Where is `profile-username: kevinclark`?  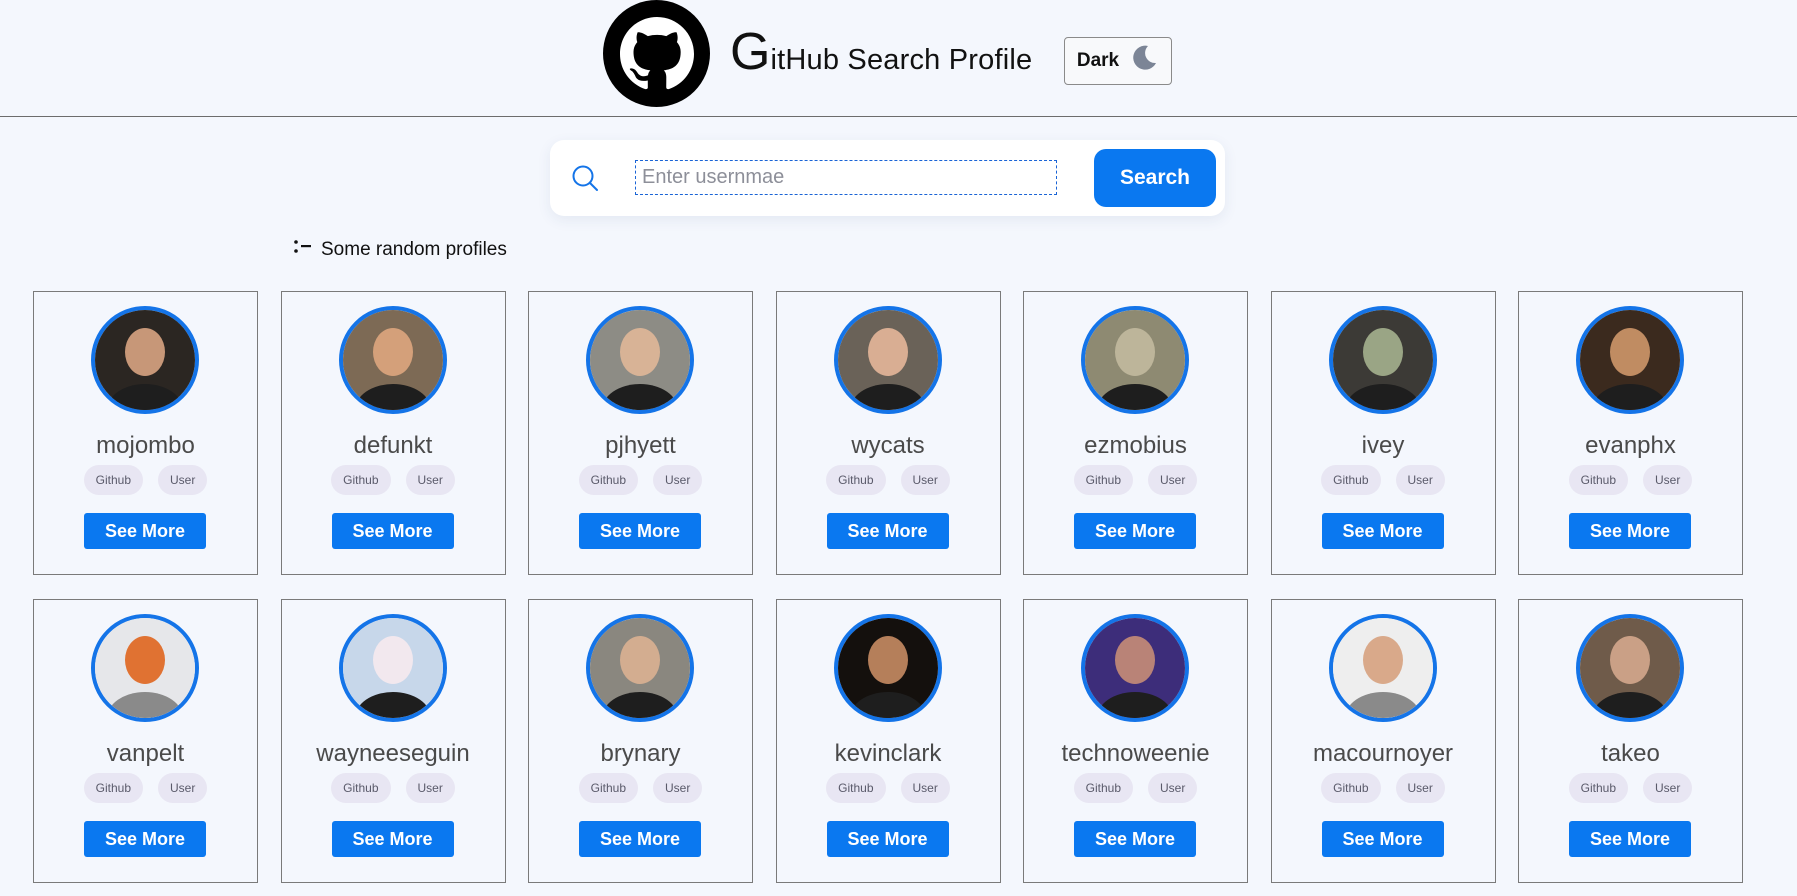
profile-username: kevinclark is located at coordinates (888, 753).